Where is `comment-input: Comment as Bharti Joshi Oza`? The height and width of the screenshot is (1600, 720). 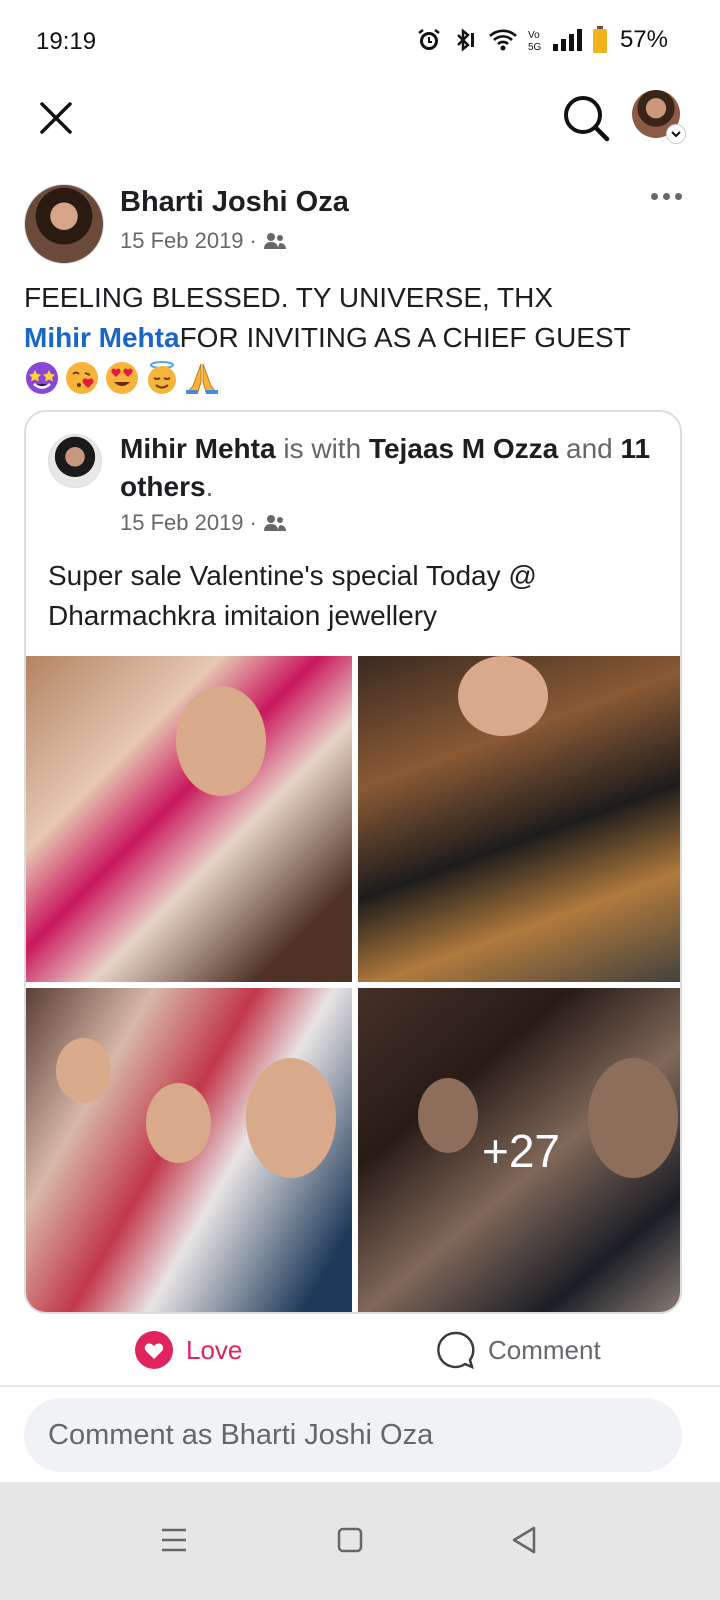
comment-input: Comment as Bharti Joshi Oza is located at coordinates (353, 1435).